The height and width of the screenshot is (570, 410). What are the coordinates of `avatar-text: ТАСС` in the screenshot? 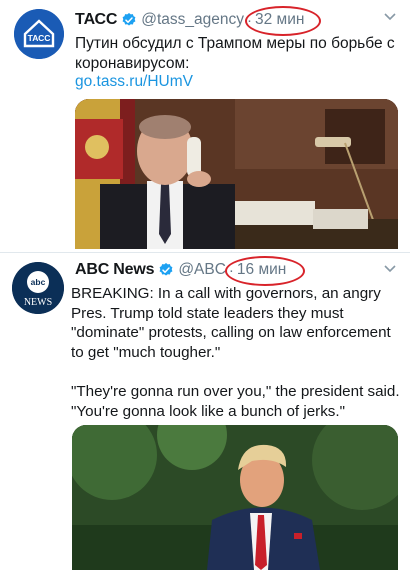 It's located at (39, 38).